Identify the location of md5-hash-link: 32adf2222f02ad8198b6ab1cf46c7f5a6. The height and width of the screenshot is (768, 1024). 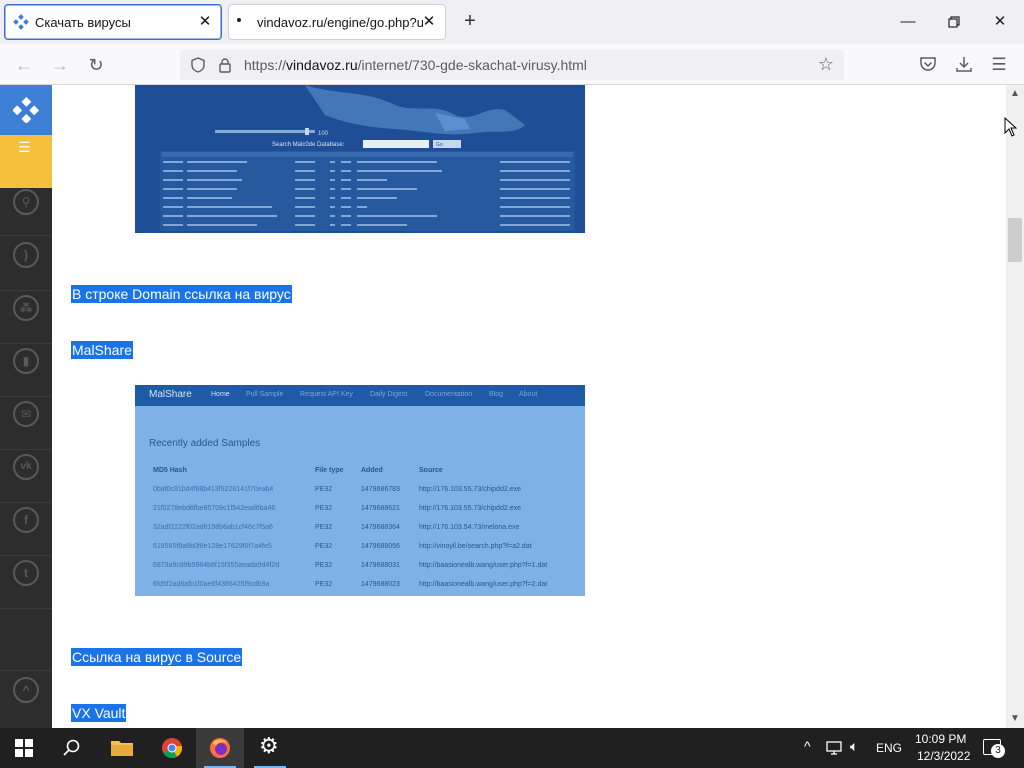
(213, 527).